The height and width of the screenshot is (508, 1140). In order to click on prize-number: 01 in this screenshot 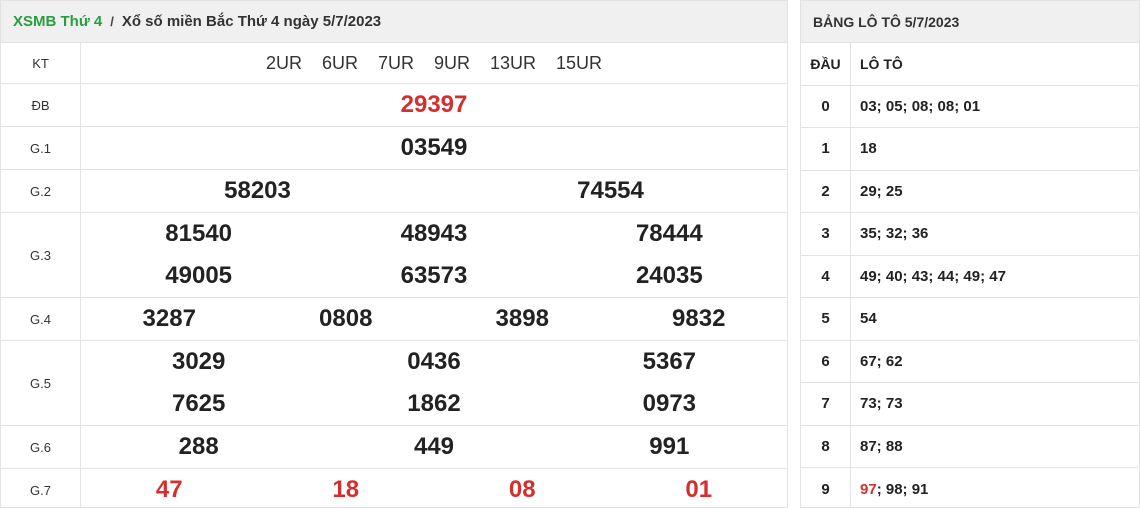, I will do `click(699, 489)`.